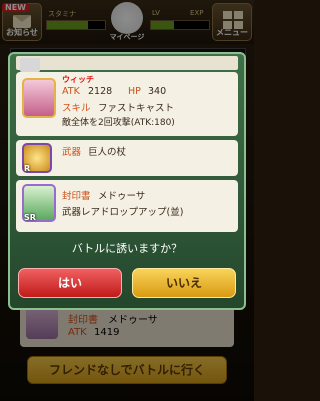 The height and width of the screenshot is (401, 320). I want to click on atk-label: ATK, so click(71, 91).